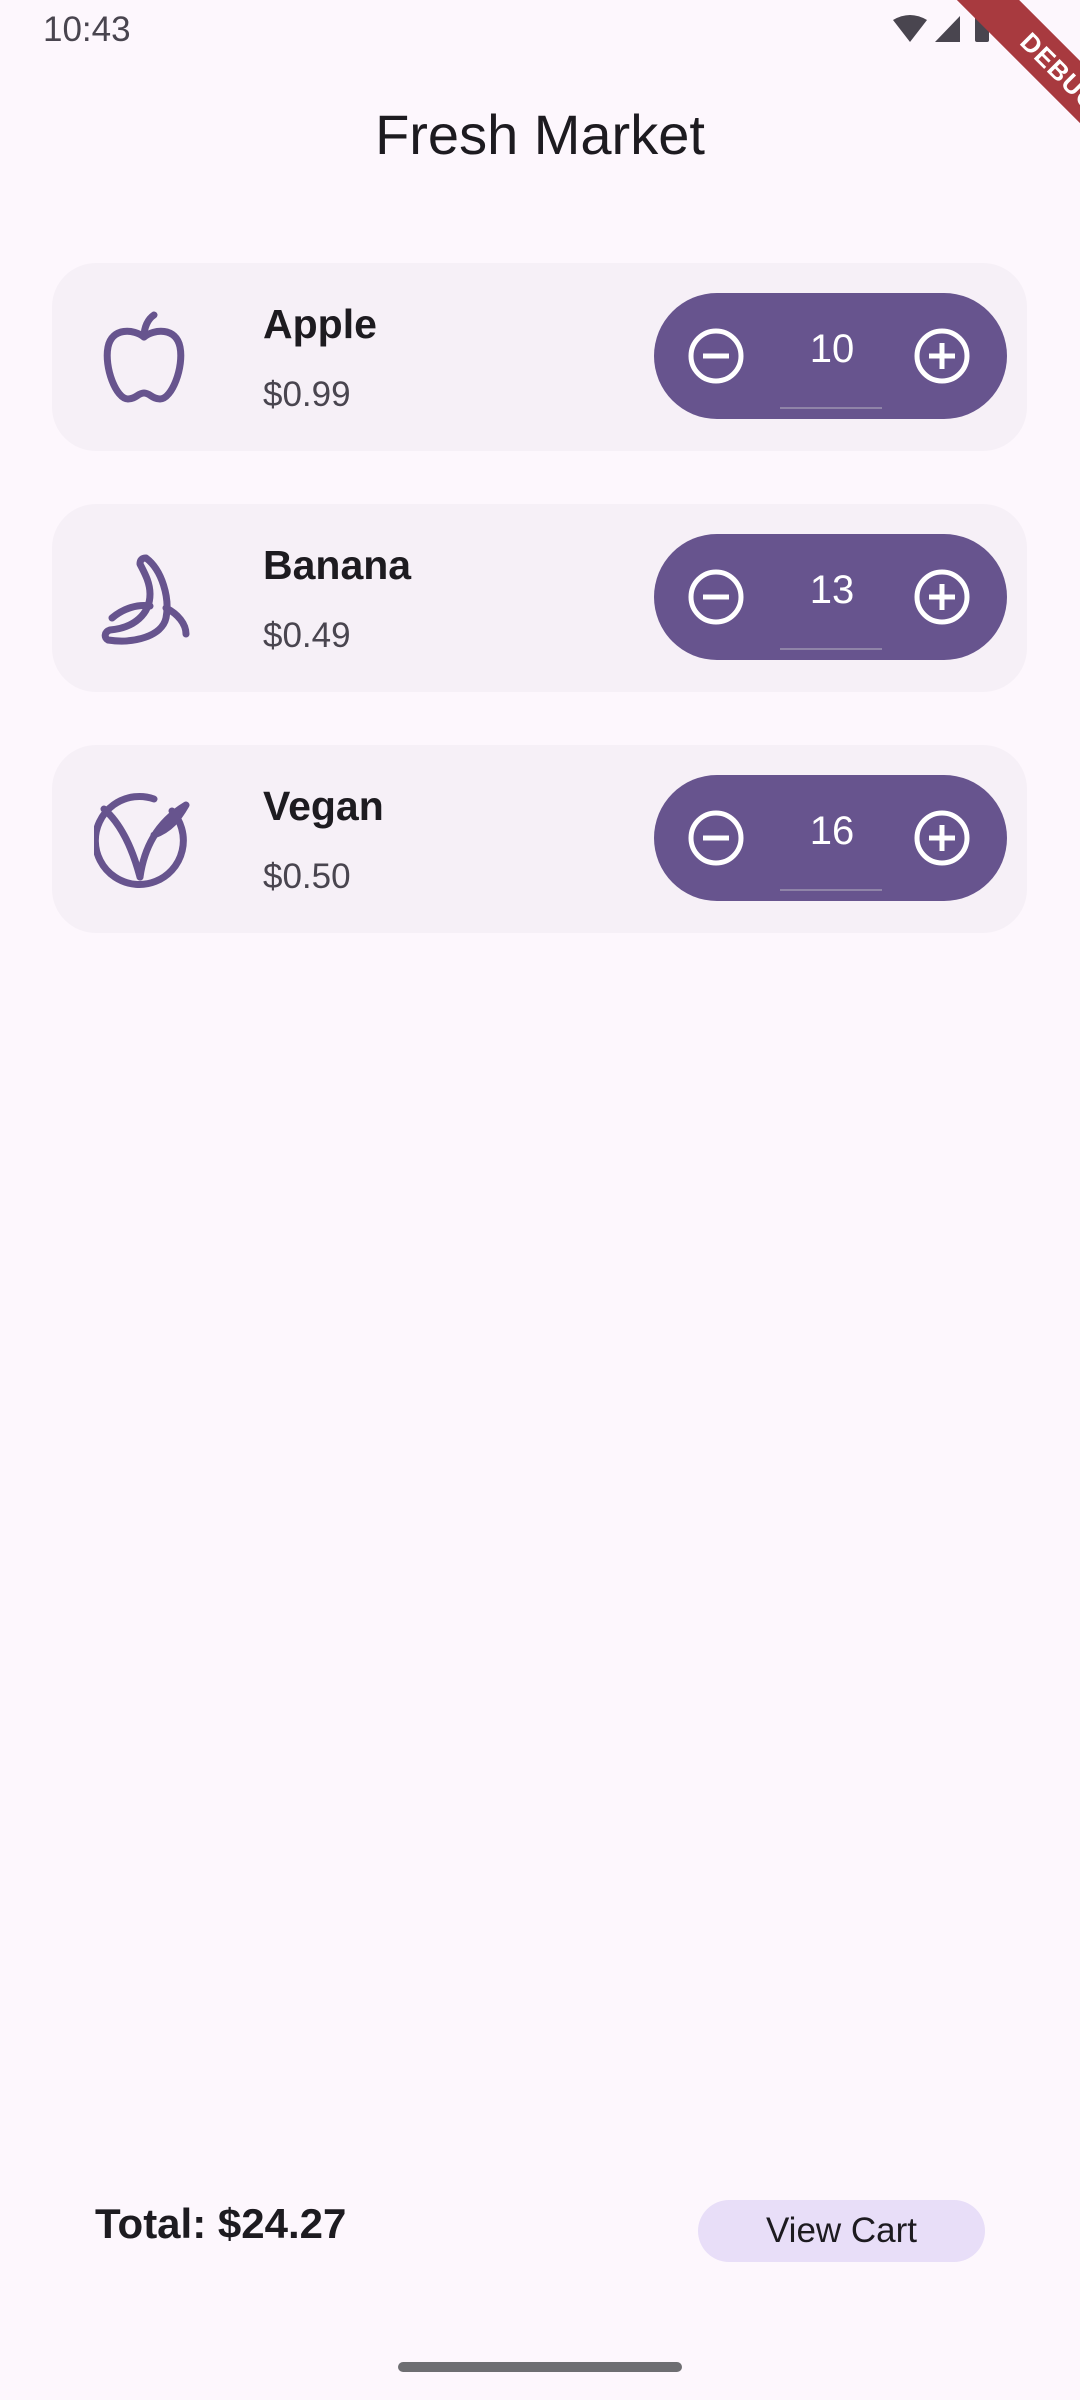  What do you see at coordinates (323, 806) in the screenshot?
I see `product-name: Vegan` at bounding box center [323, 806].